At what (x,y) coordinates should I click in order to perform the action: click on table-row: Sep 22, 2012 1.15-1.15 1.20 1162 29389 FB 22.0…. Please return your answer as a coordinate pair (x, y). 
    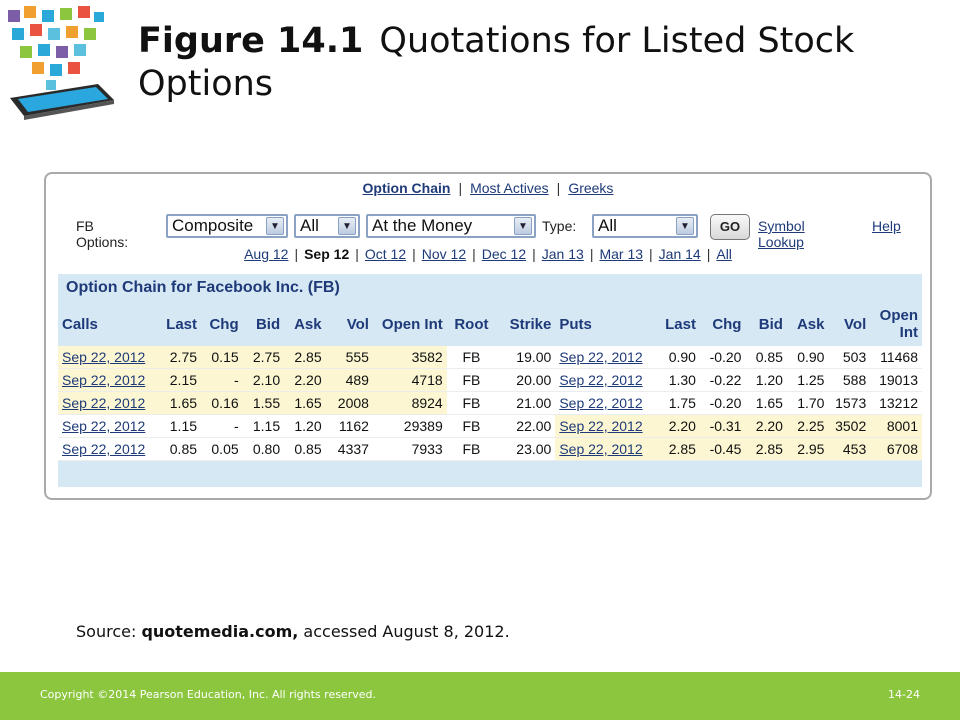
    Looking at the image, I should click on (490, 426).